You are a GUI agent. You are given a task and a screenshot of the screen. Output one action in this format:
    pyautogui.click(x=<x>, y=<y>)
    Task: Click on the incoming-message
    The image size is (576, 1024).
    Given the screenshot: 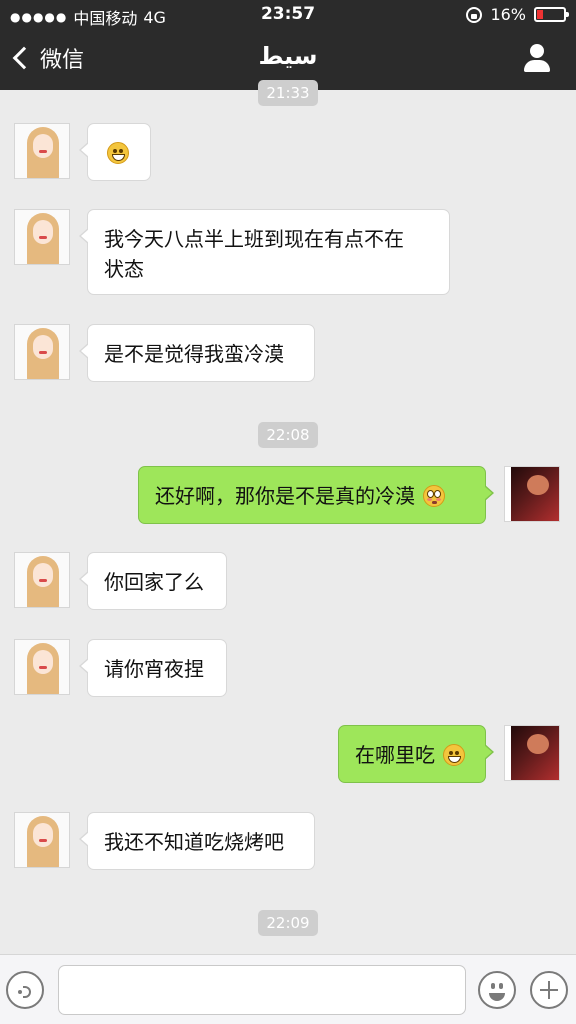 What is the action you would take?
    pyautogui.click(x=115, y=152)
    